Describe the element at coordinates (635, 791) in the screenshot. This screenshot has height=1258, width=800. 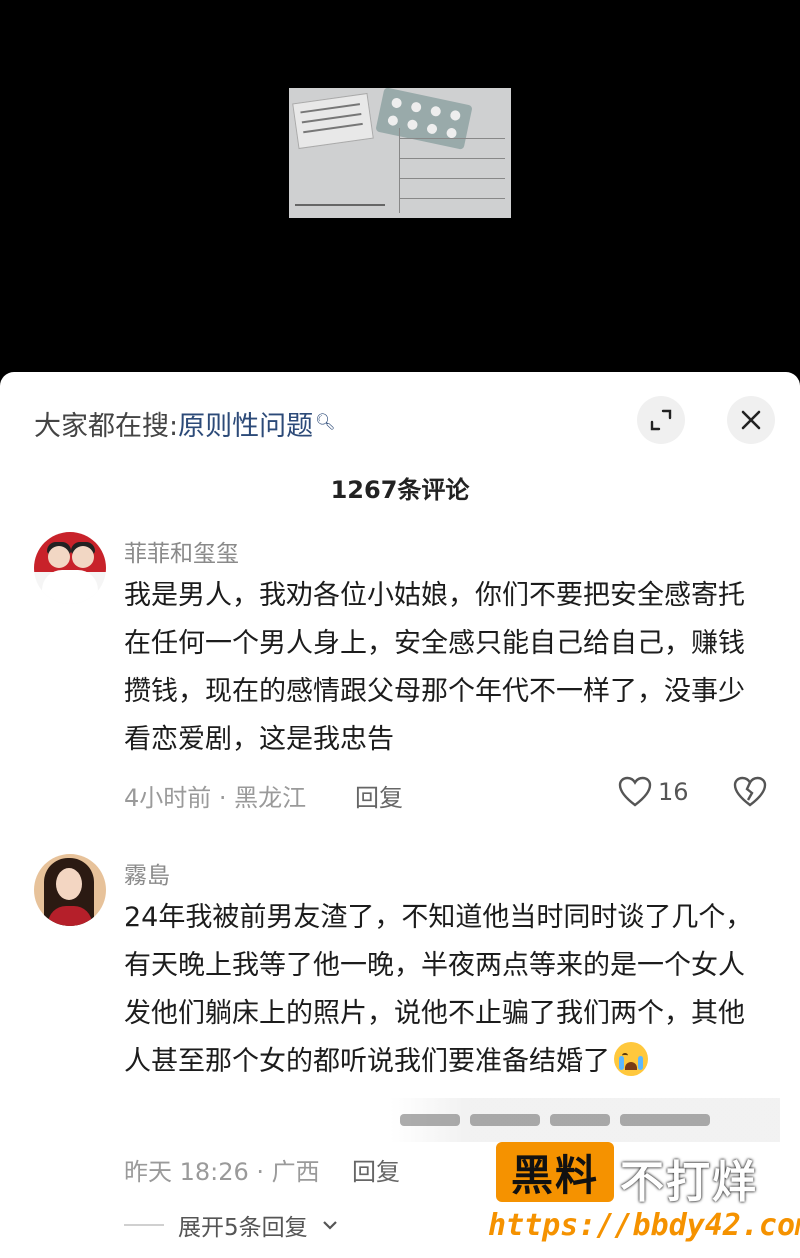
I see `heart-icon` at that location.